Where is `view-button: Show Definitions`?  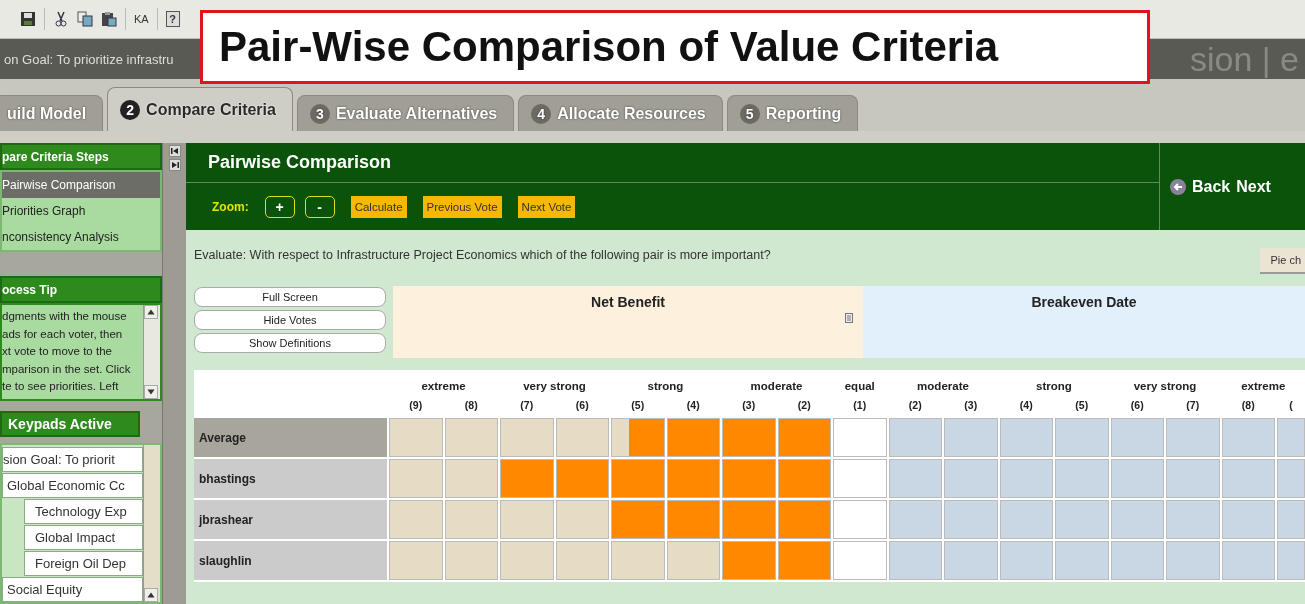
view-button: Show Definitions is located at coordinates (290, 343).